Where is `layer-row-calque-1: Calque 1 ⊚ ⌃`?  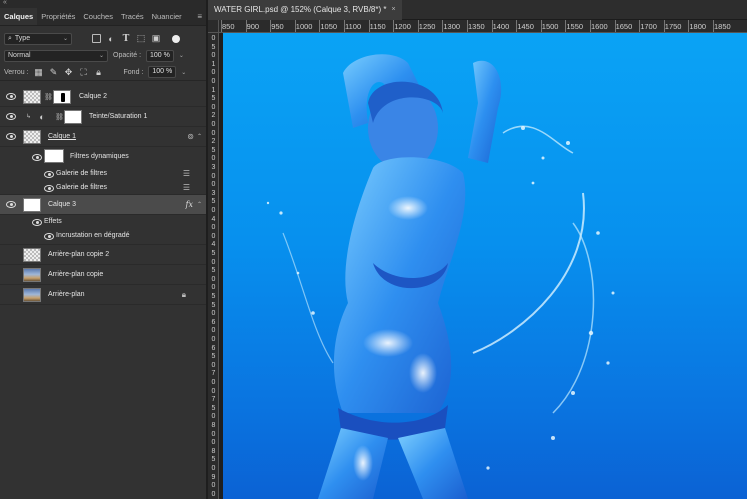 layer-row-calque-1: Calque 1 ⊚ ⌃ is located at coordinates (103, 137).